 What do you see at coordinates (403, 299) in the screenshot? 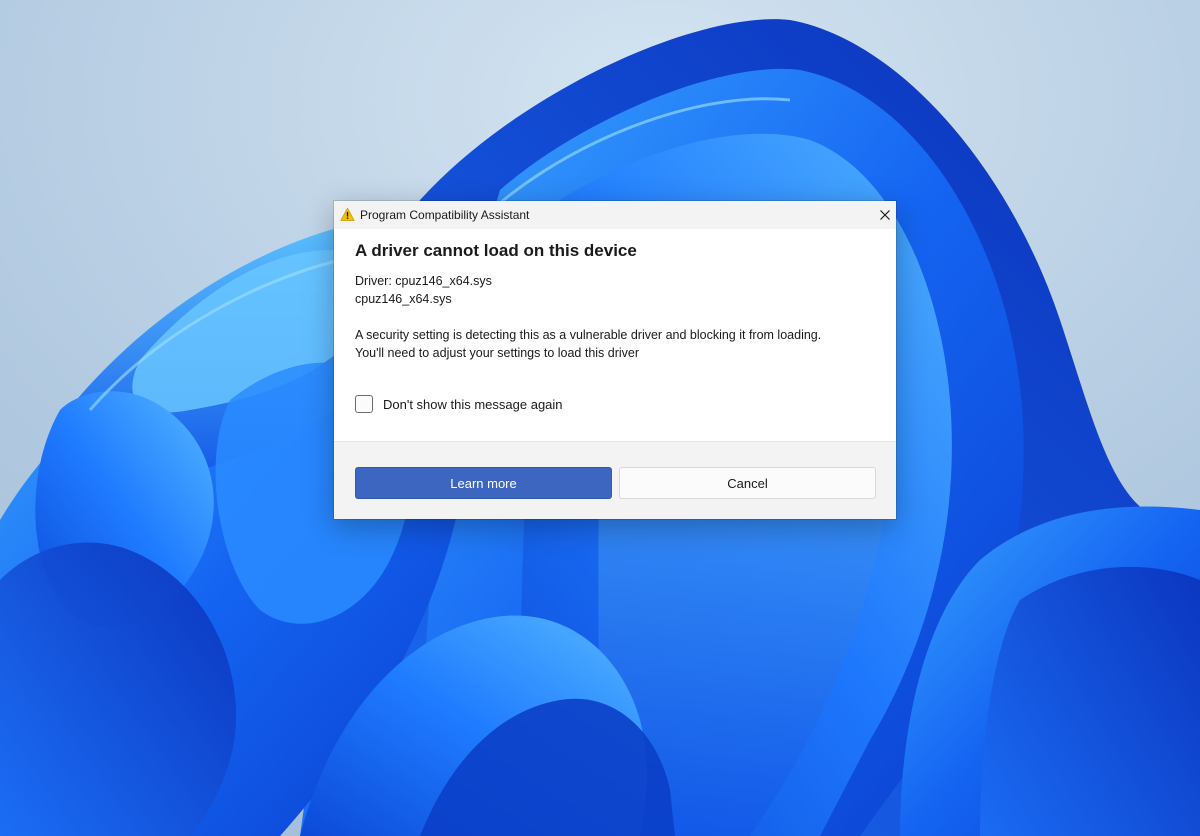
I see `driver-file: cpuz146_x64.sys` at bounding box center [403, 299].